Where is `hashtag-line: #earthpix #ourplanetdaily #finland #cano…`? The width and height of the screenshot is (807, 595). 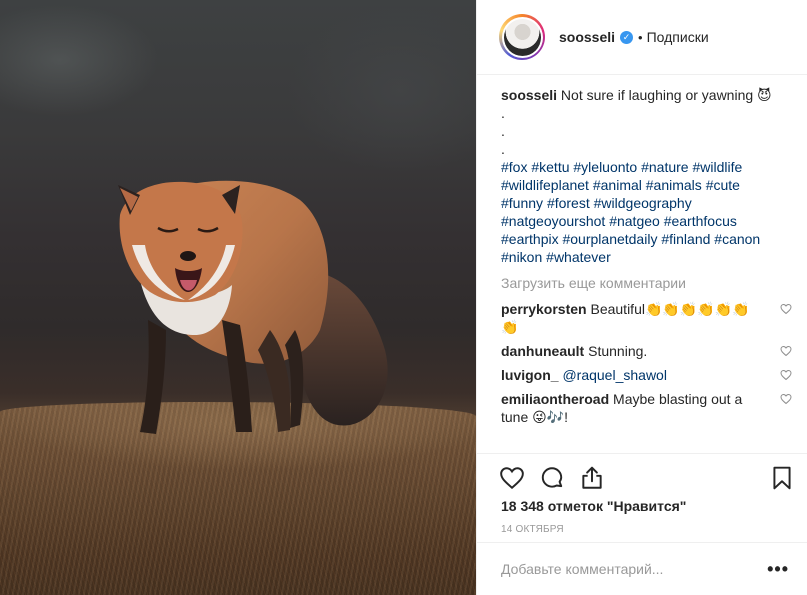
hashtag-line: #earthpix #ourplanetdaily #finland #cano… is located at coordinates (648, 239).